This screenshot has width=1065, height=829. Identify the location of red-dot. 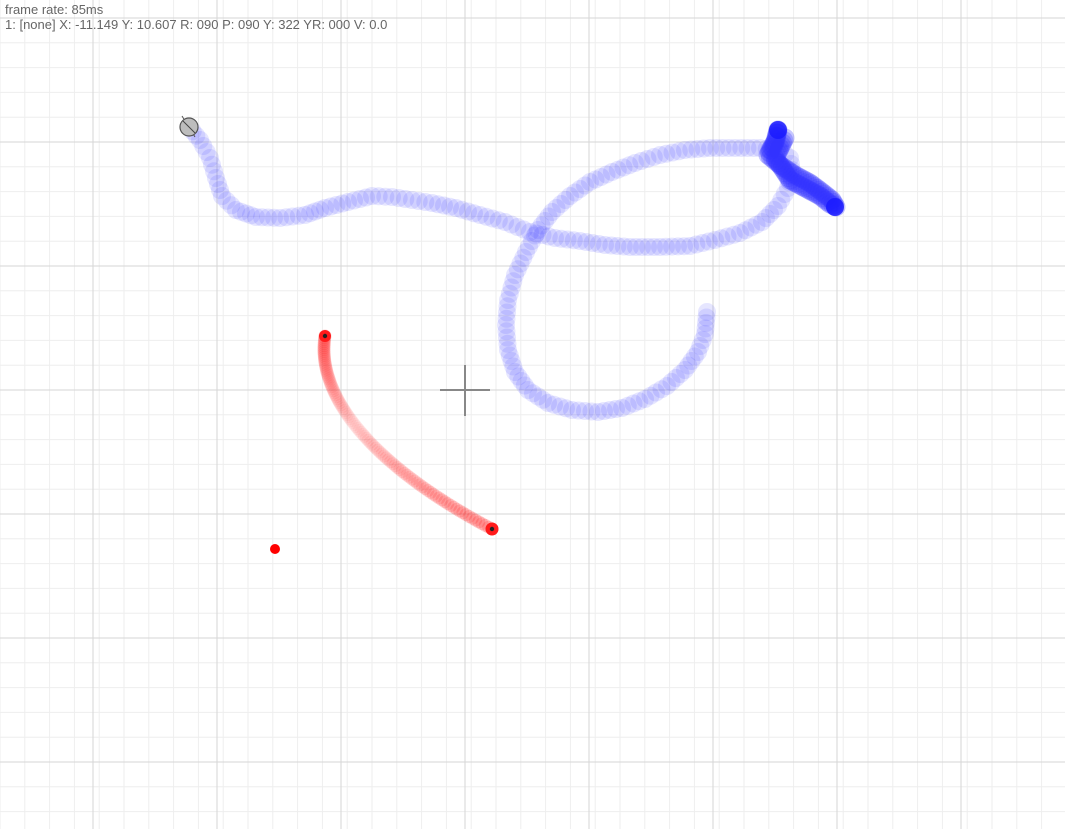
(275, 549).